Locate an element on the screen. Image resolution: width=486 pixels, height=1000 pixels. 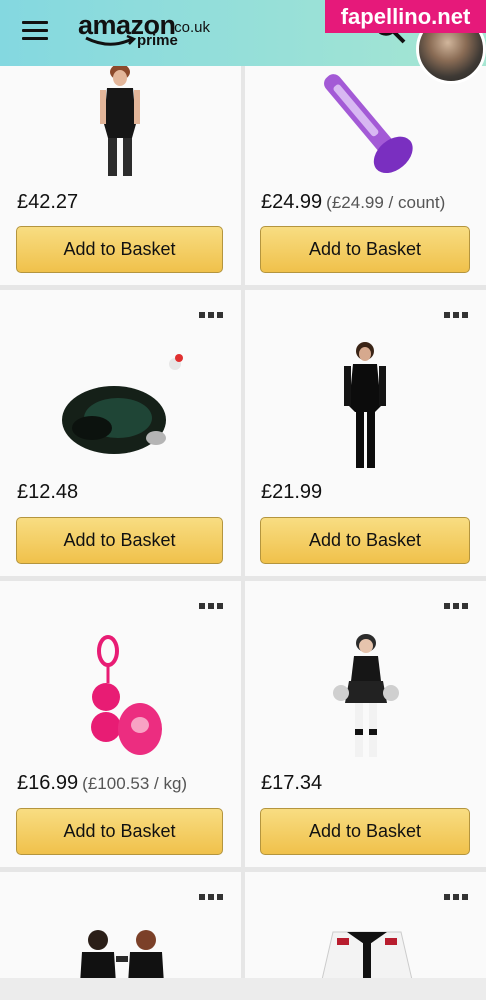
watermark-badge: fapellino.net is located at coordinates (405, 16).